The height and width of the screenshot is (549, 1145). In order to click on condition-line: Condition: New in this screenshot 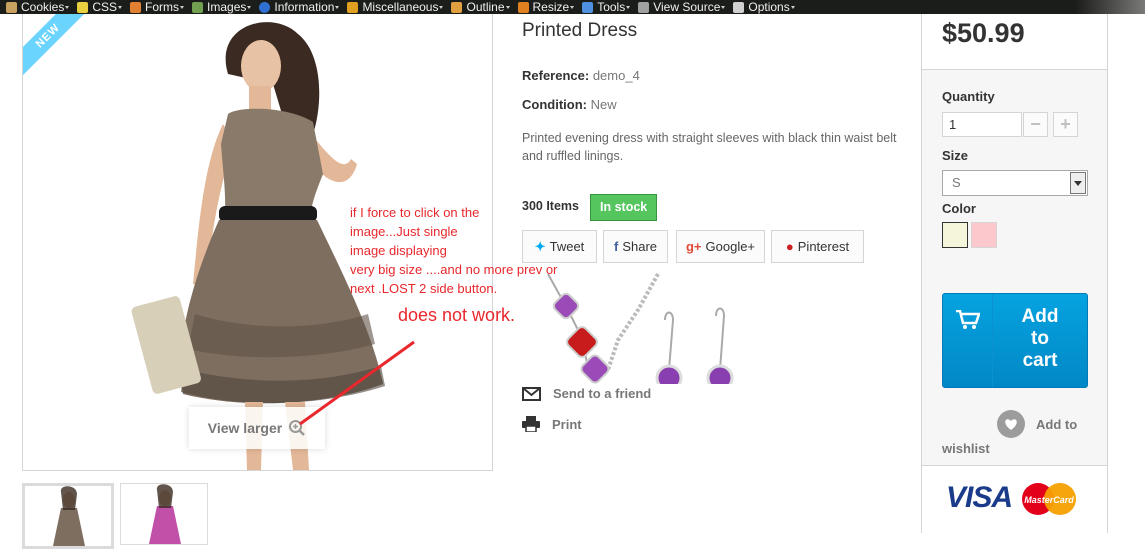, I will do `click(569, 104)`.